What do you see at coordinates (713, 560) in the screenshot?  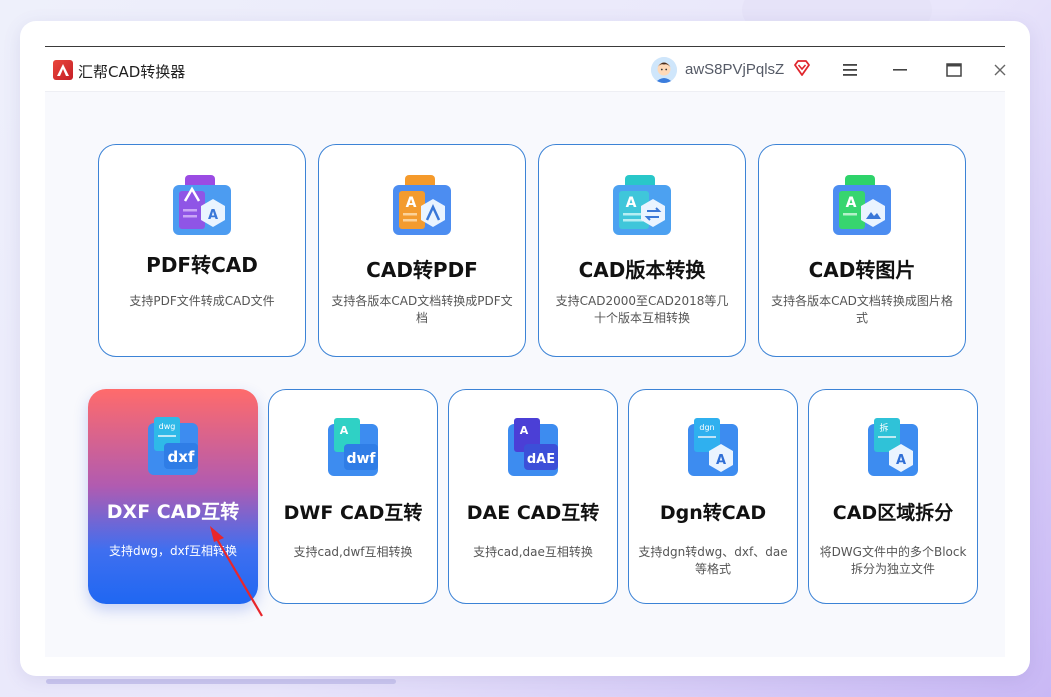 I see `card-description: 支持dgn转dwg、dxf、dae等格式` at bounding box center [713, 560].